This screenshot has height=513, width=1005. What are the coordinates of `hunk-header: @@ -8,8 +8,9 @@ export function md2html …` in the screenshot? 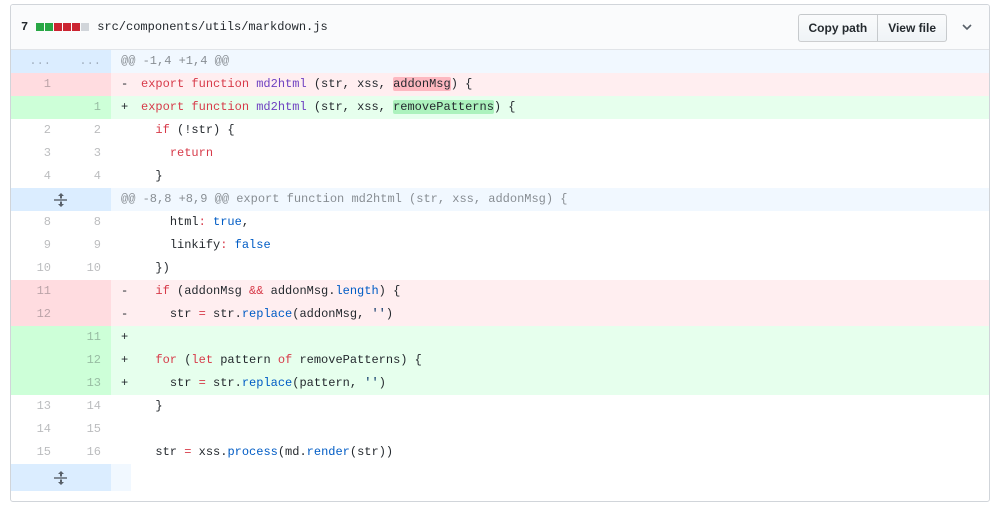 It's located at (500, 199).